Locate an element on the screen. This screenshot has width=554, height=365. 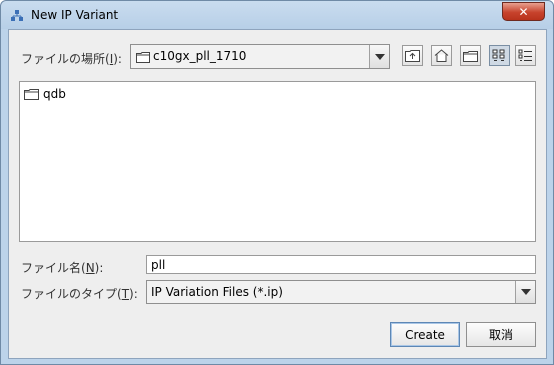
java-app-icon is located at coordinates (17, 15).